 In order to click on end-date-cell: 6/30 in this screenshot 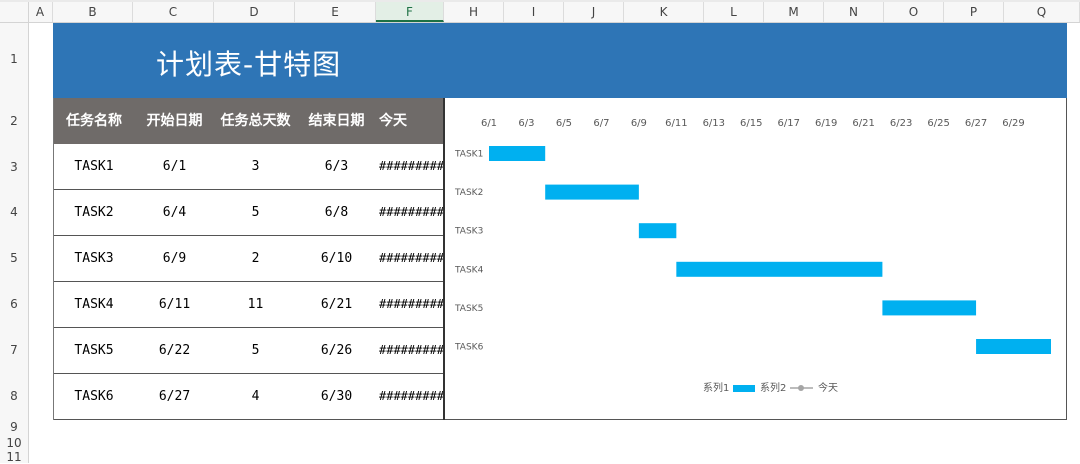, I will do `click(336, 396)`.